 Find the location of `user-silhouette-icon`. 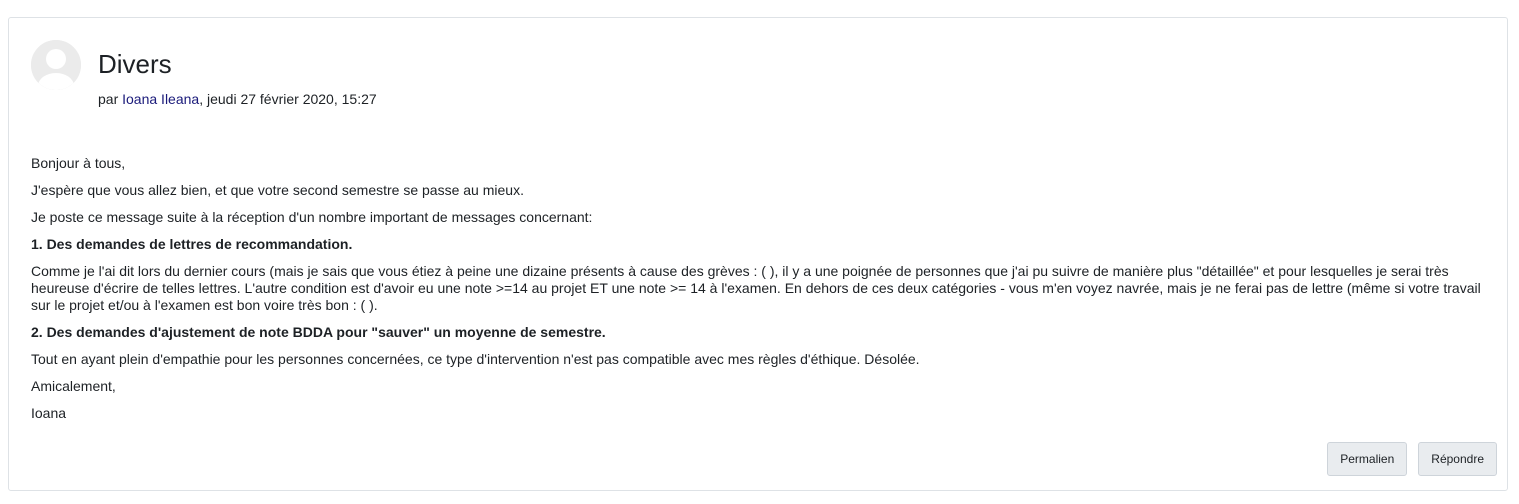

user-silhouette-icon is located at coordinates (56, 65).